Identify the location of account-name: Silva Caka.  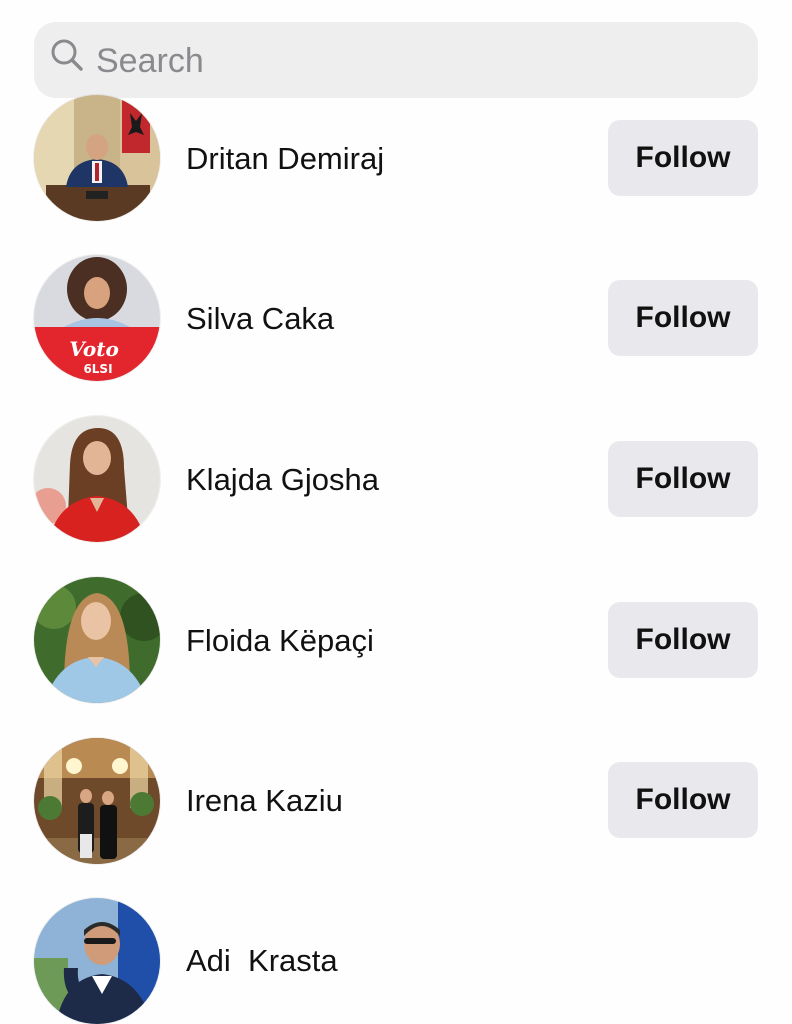
(260, 318).